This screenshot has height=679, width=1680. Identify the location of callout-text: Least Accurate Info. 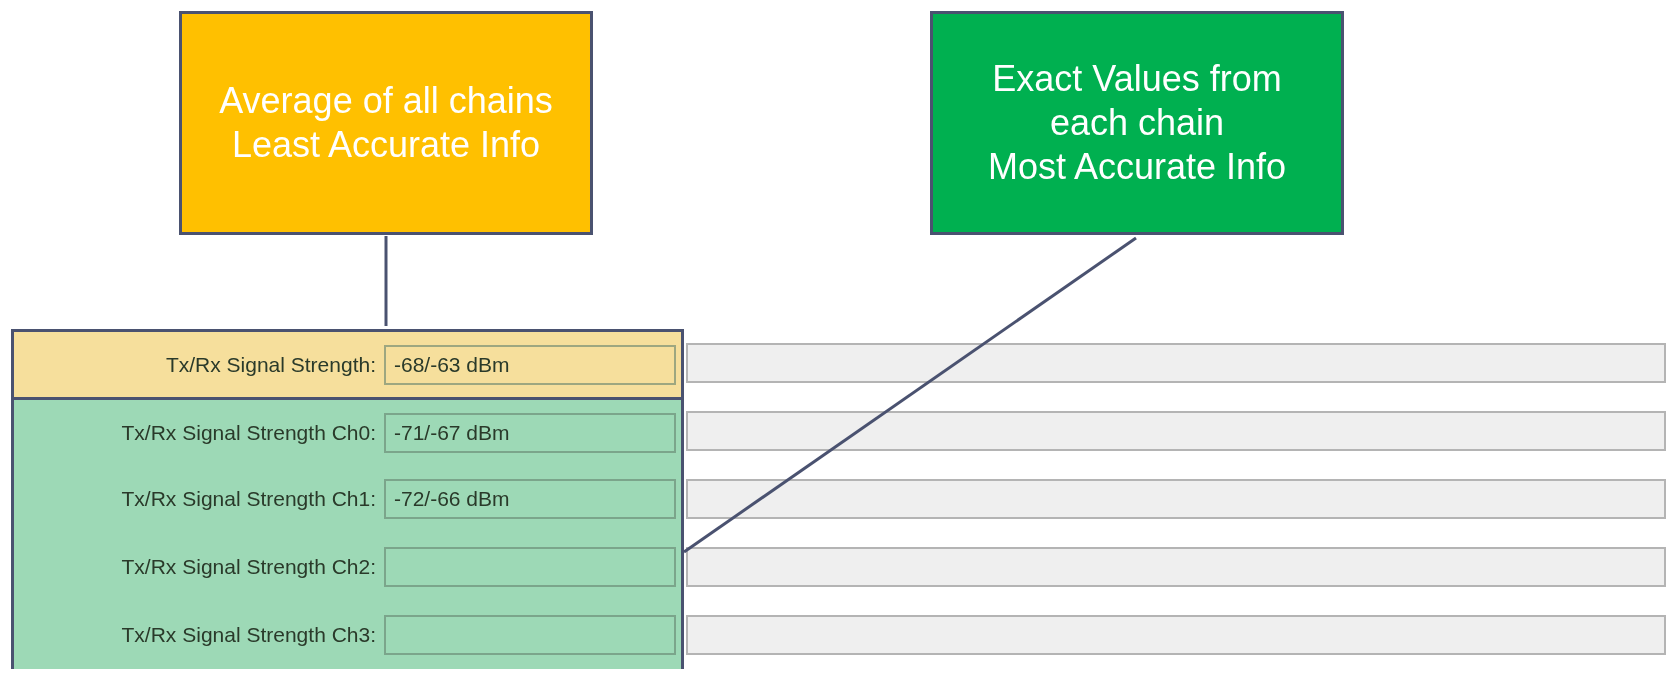
(386, 145).